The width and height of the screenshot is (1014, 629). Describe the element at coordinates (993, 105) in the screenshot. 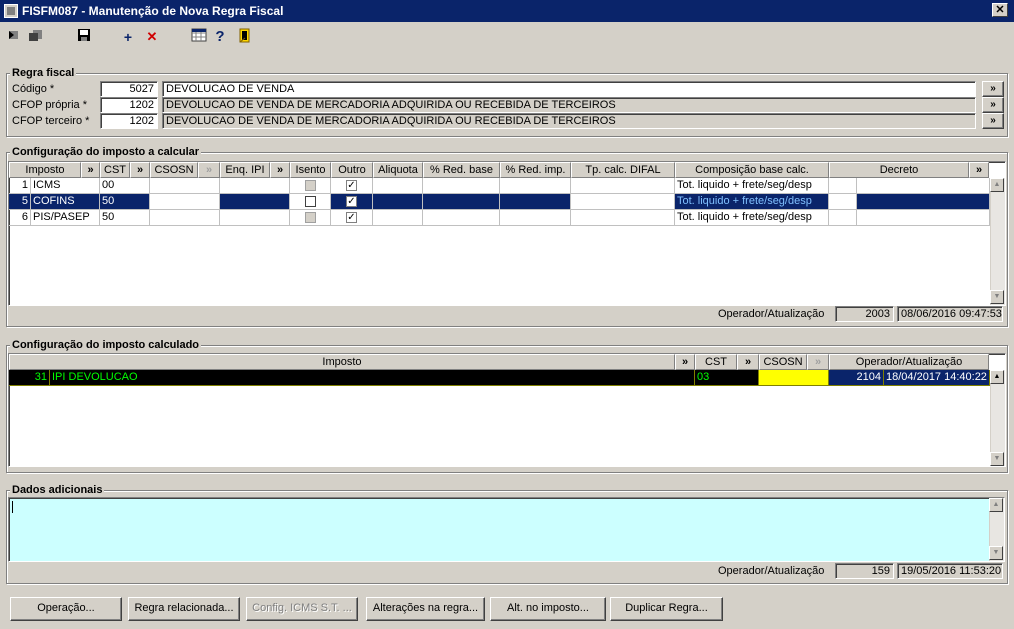

I see `cfop-propria-lookup-button: »` at that location.